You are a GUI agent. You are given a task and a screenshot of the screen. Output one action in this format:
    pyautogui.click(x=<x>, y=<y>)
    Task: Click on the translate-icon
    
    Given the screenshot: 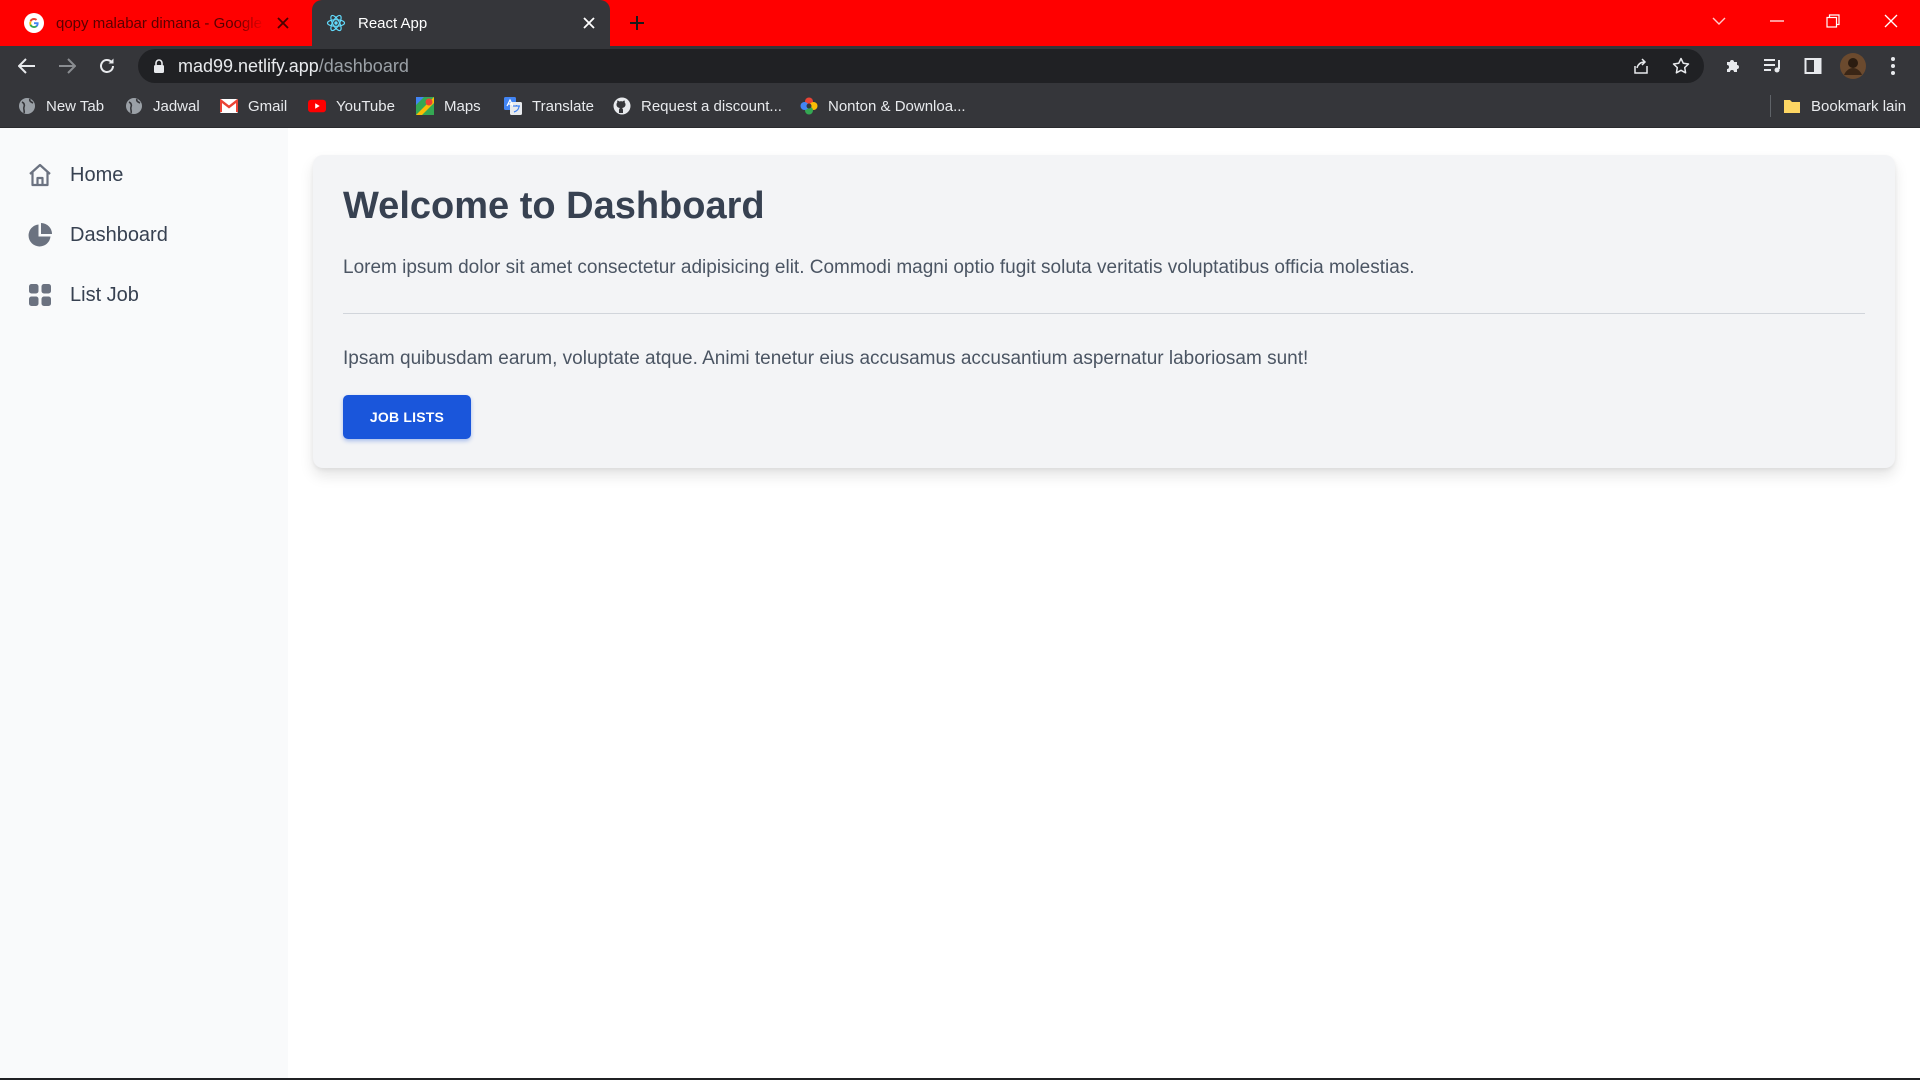 What is the action you would take?
    pyautogui.click(x=513, y=106)
    